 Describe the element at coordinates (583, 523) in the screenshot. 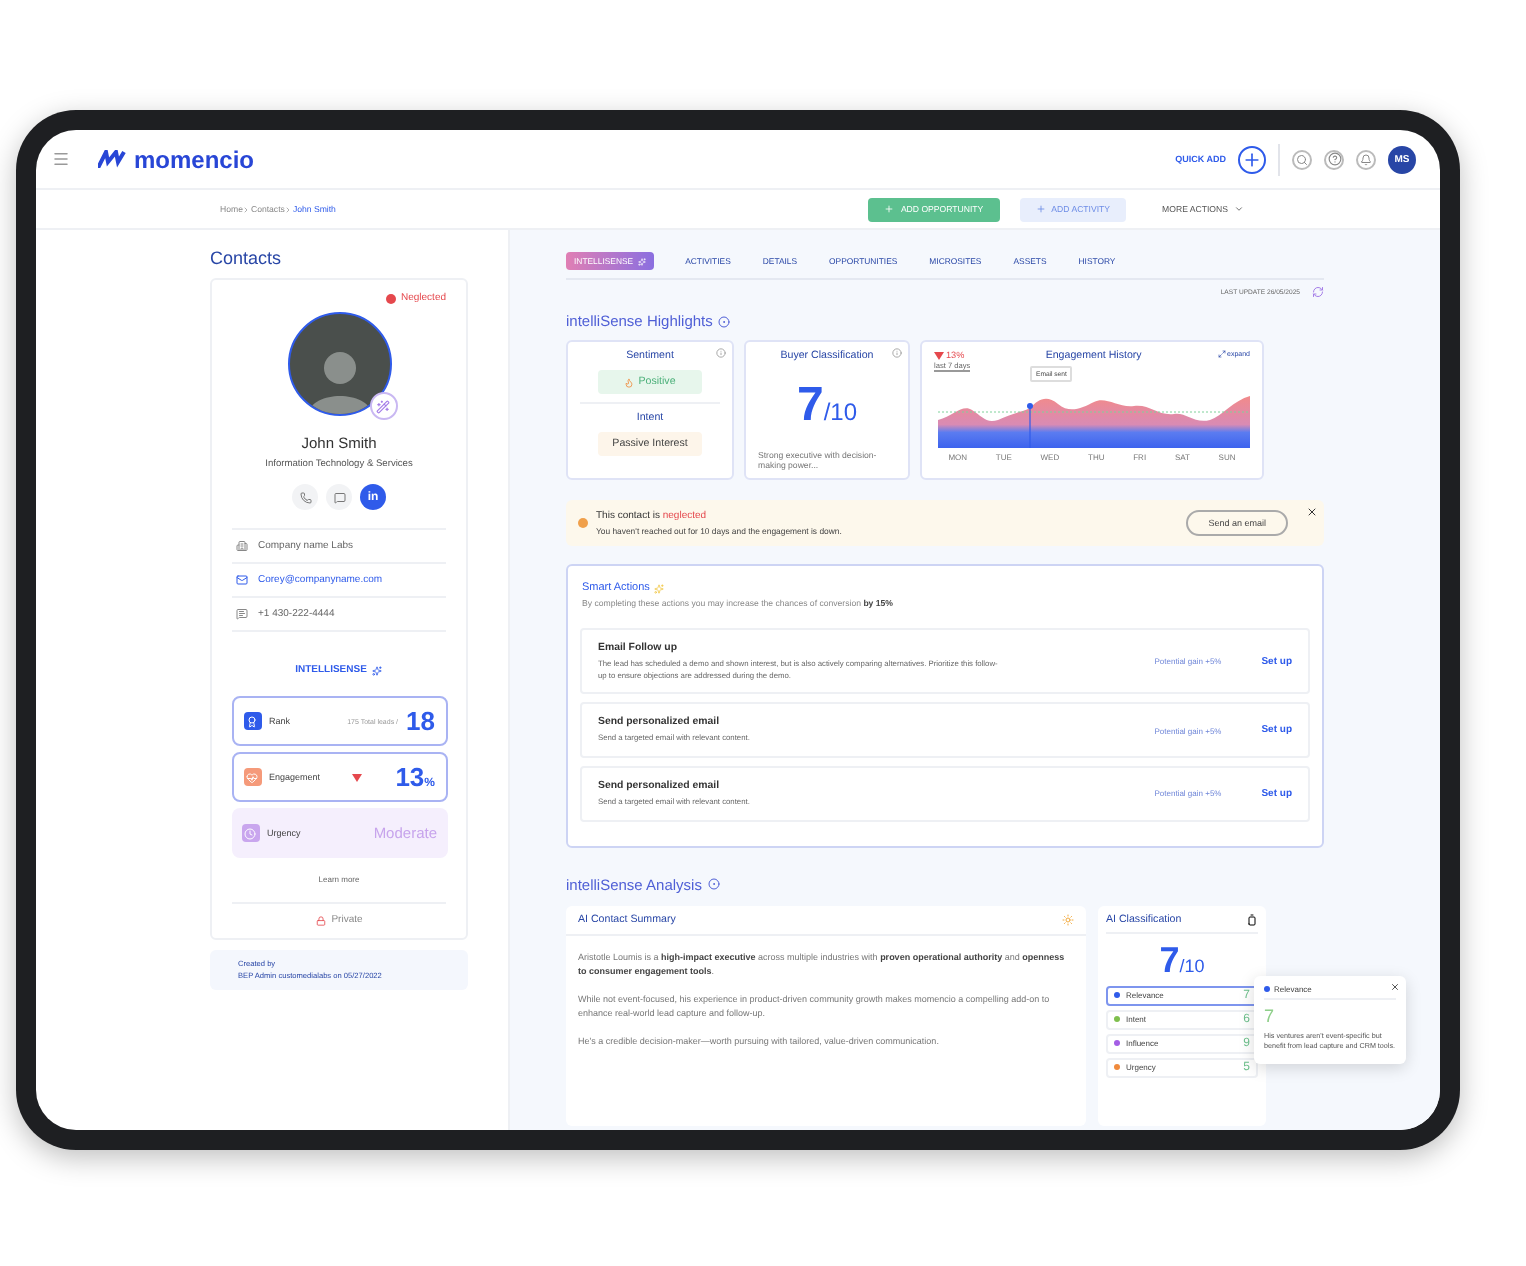

I see `warning-dot-icon` at that location.